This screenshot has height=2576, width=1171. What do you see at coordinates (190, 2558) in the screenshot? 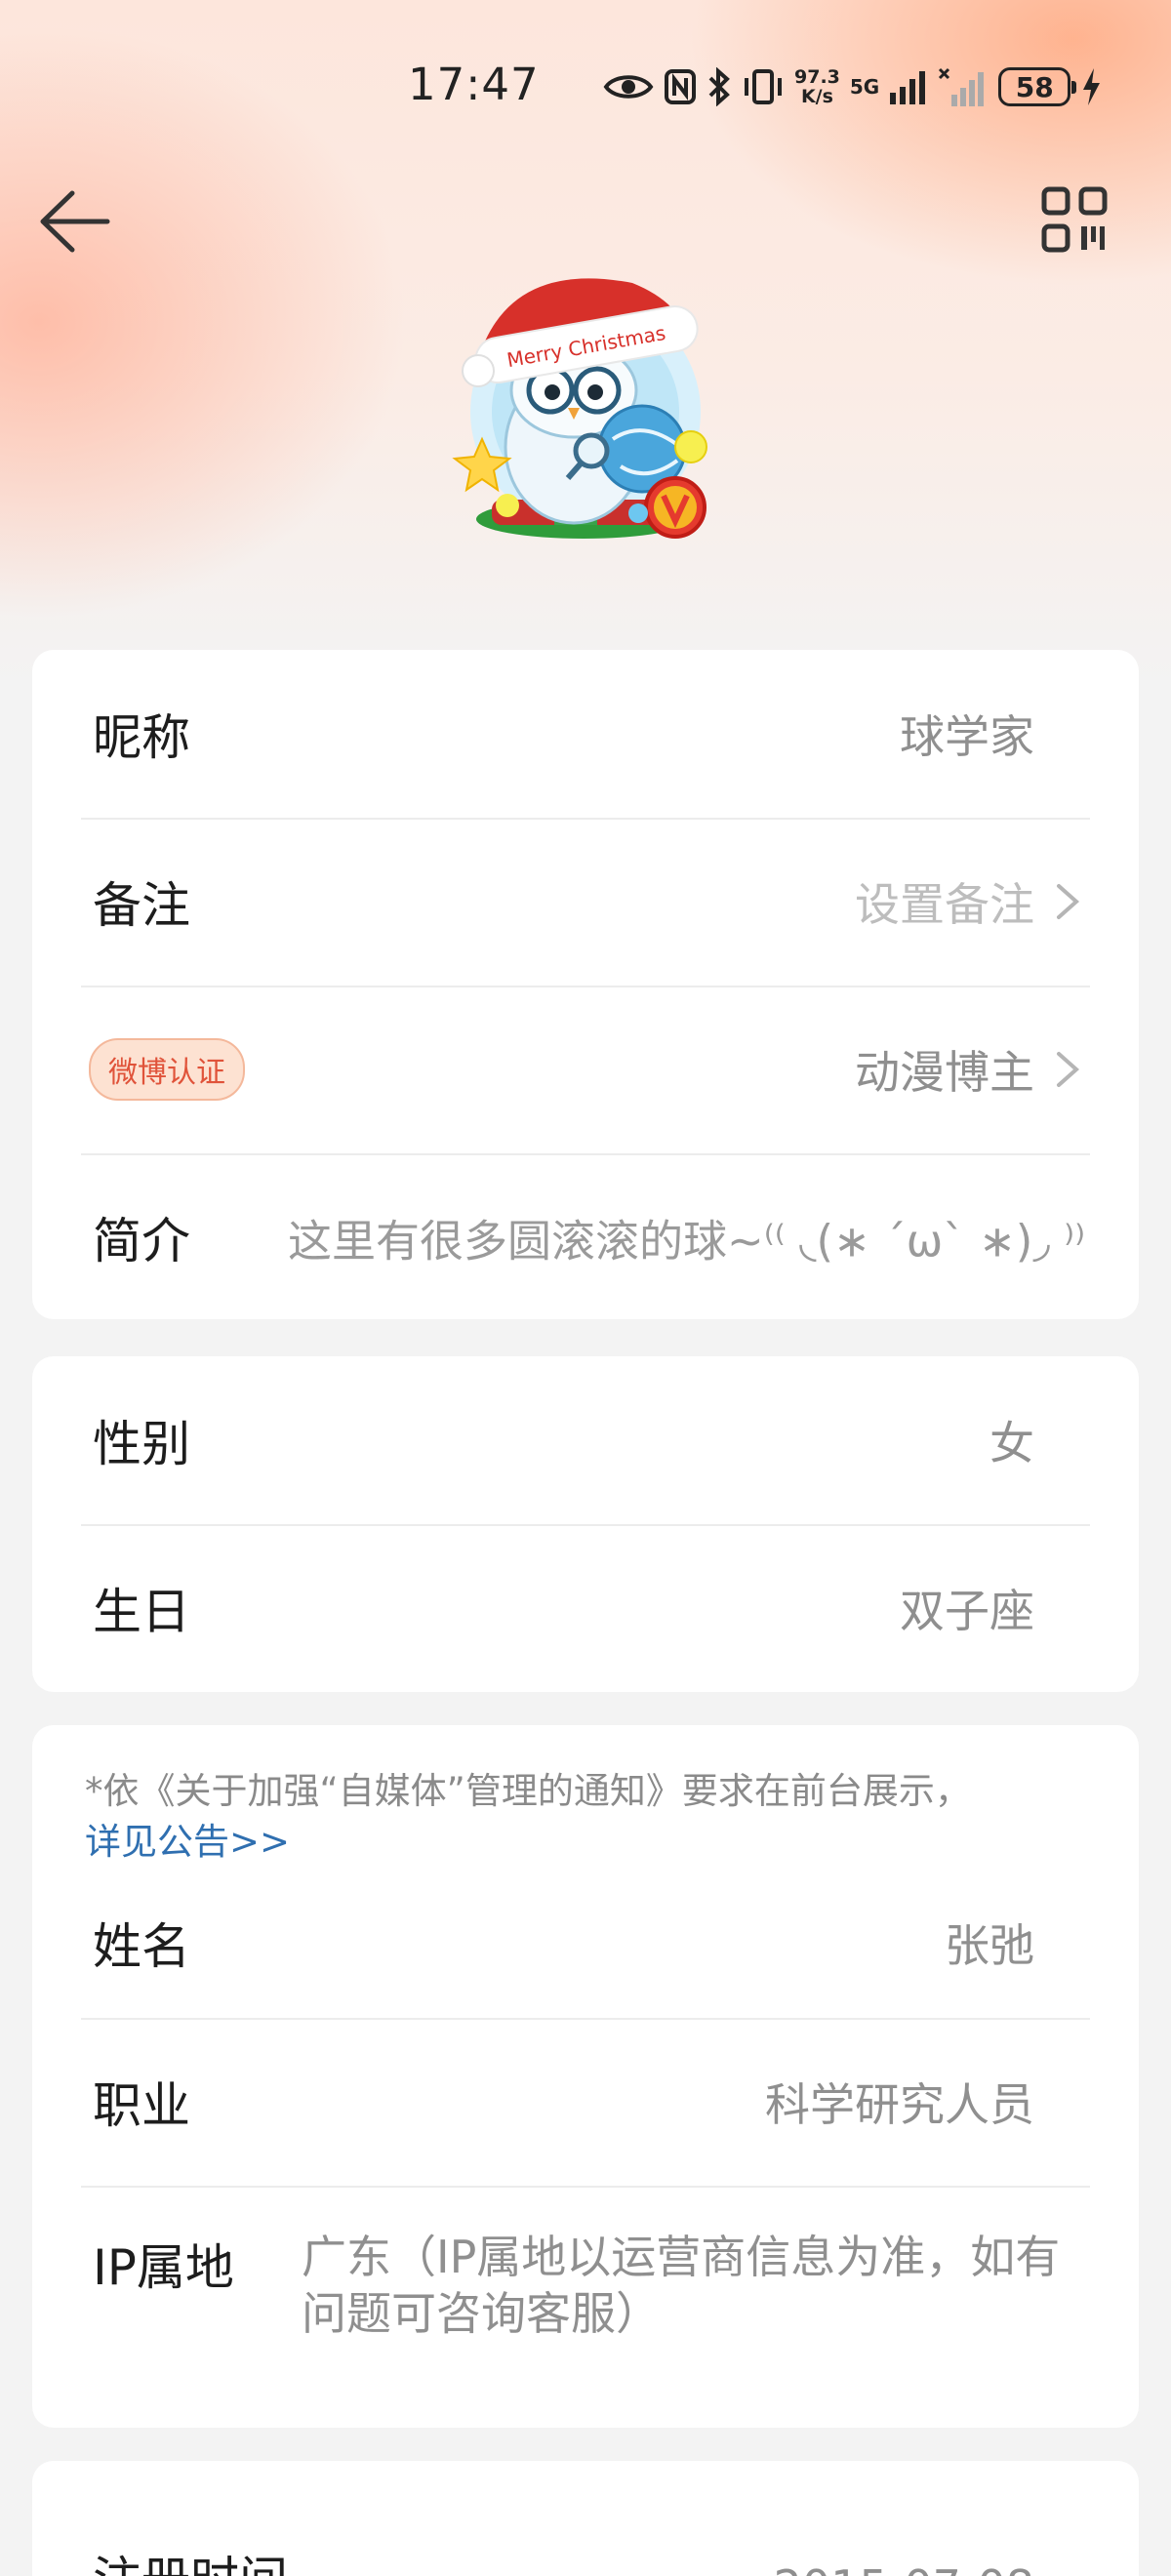
I see `register-label: 注册时间` at bounding box center [190, 2558].